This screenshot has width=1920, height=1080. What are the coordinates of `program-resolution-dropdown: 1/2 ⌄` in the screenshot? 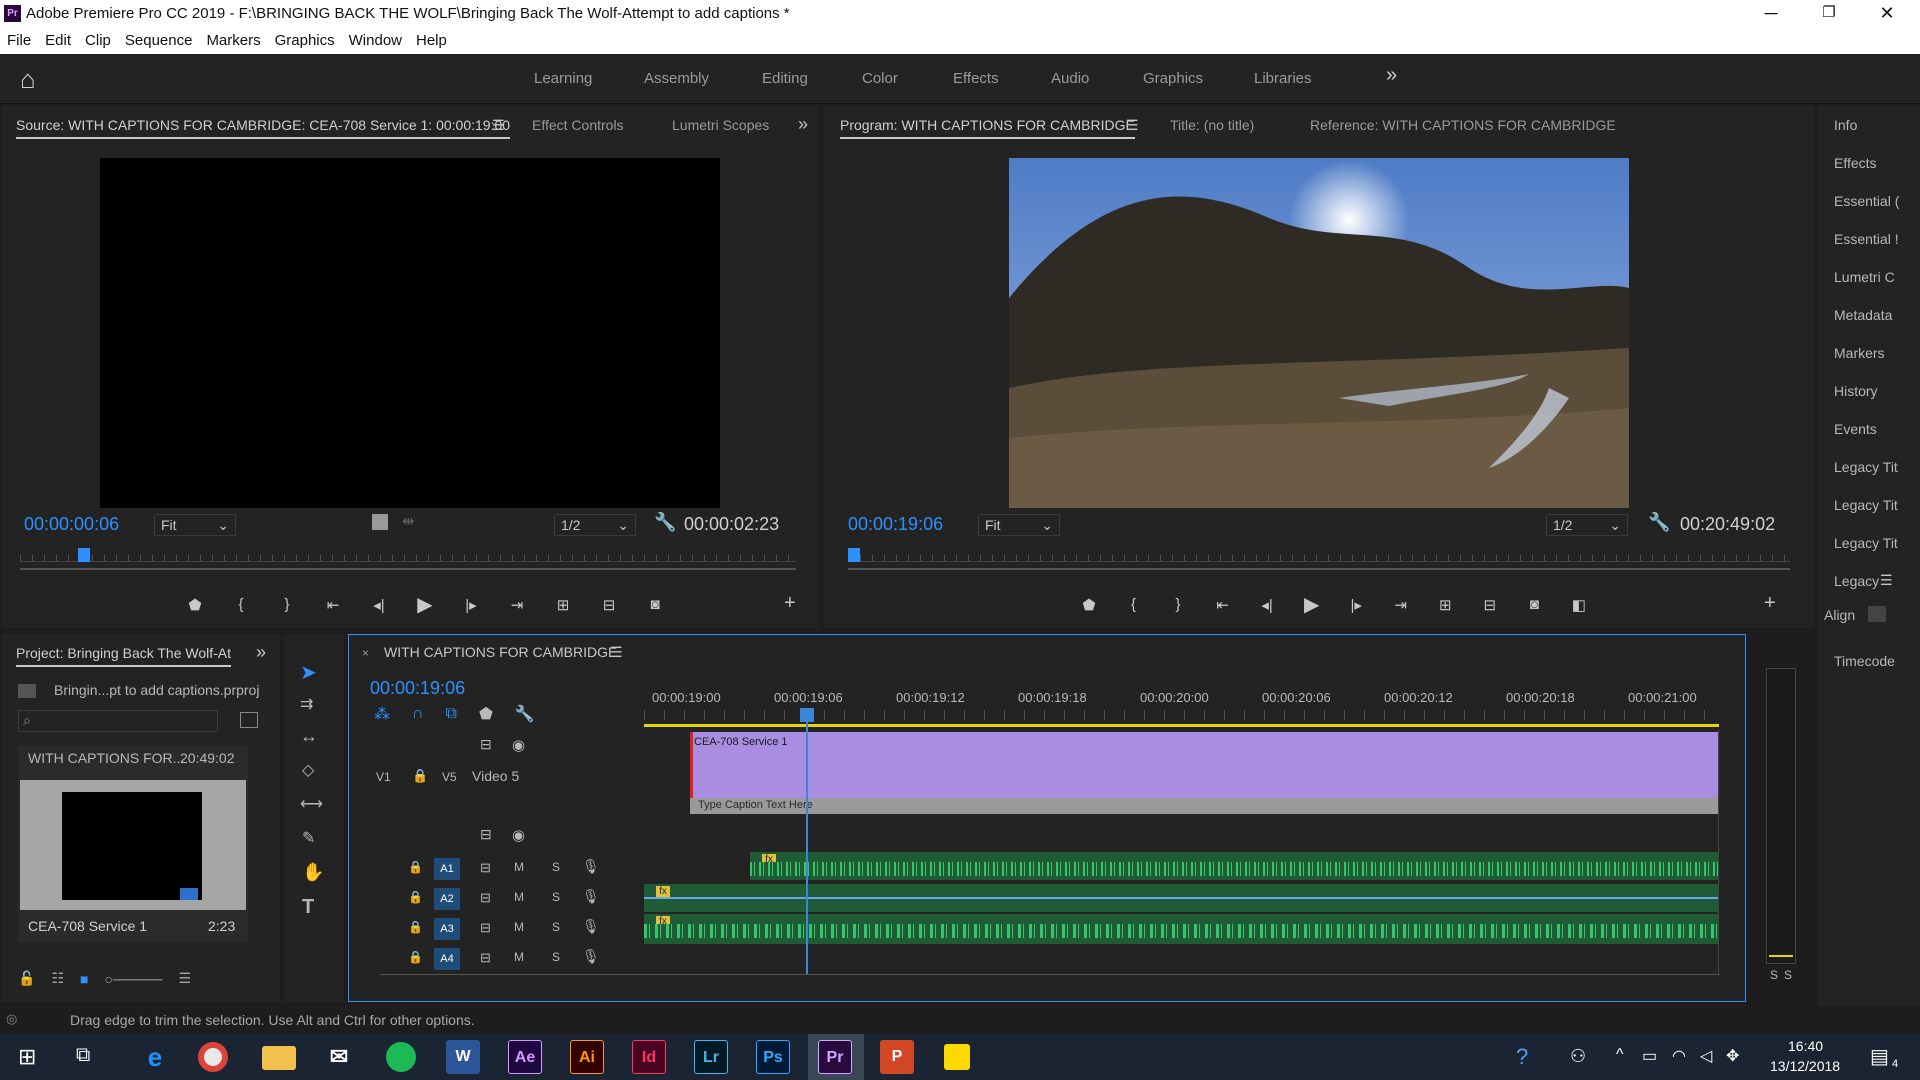 It's located at (1587, 525).